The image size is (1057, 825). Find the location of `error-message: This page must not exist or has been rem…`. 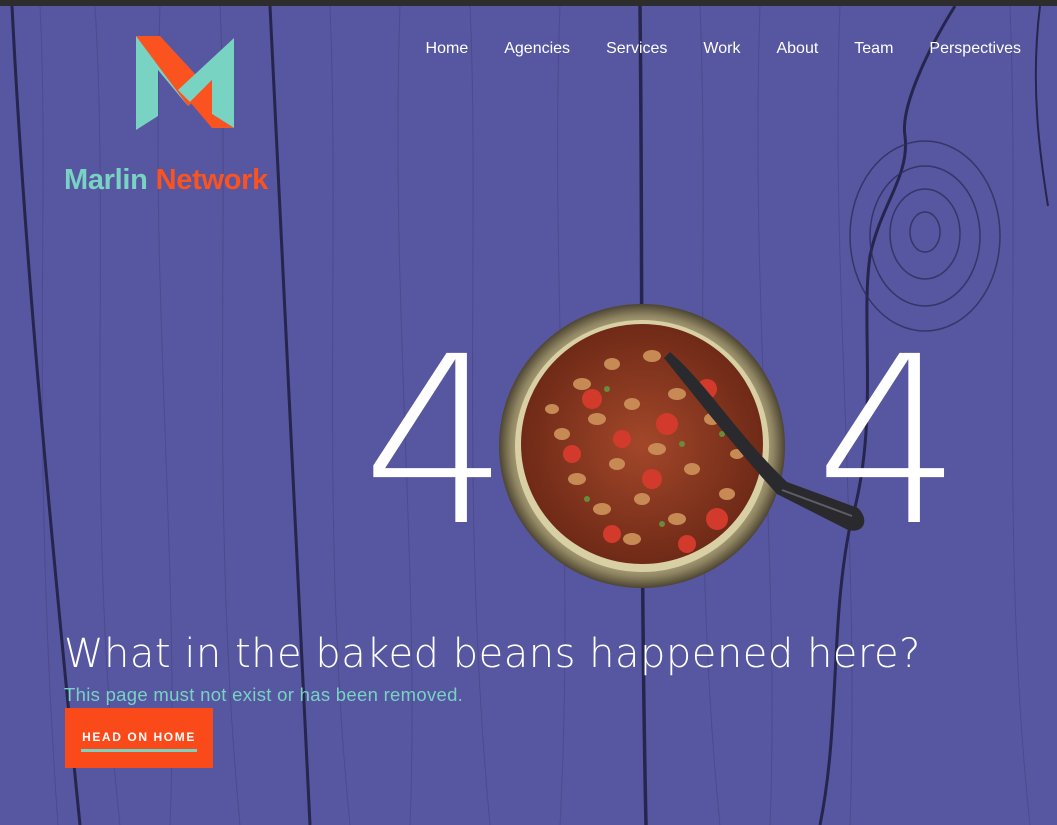

error-message: This page must not exist or has been rem… is located at coordinates (264, 694).